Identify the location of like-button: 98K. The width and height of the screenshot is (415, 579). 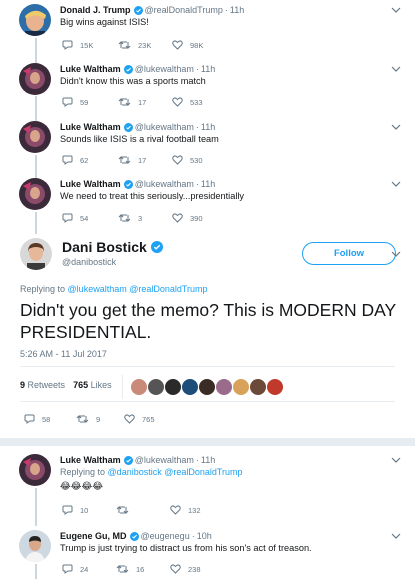
(187, 45).